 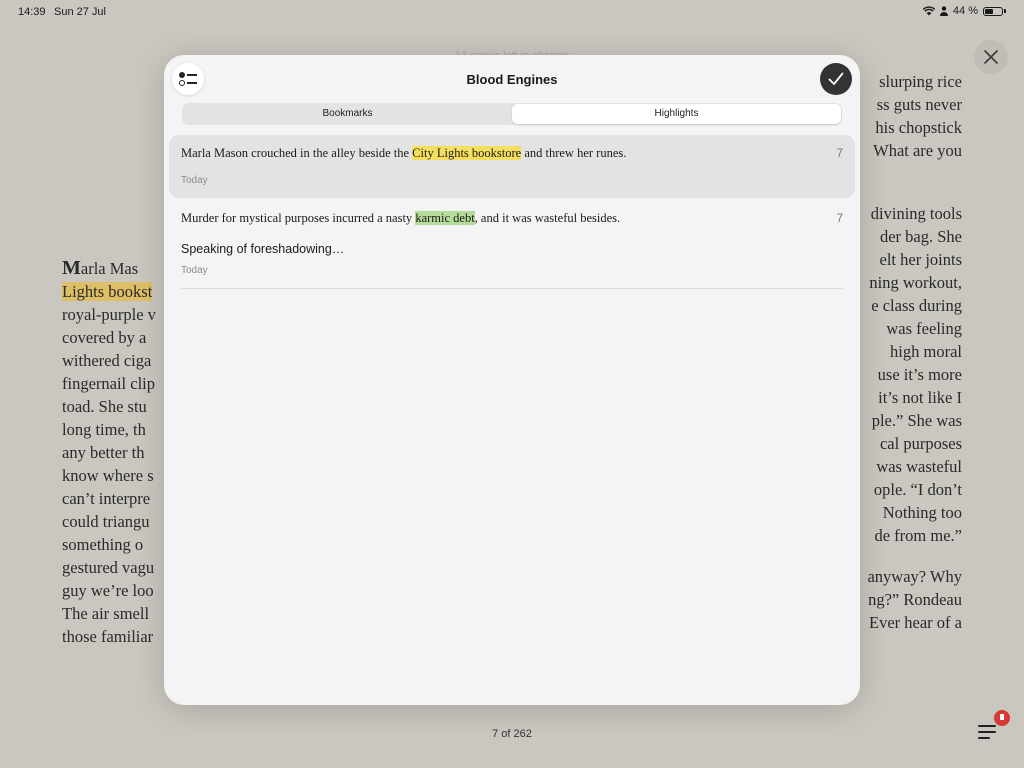 What do you see at coordinates (994, 727) in the screenshot?
I see `table-of-contents-button` at bounding box center [994, 727].